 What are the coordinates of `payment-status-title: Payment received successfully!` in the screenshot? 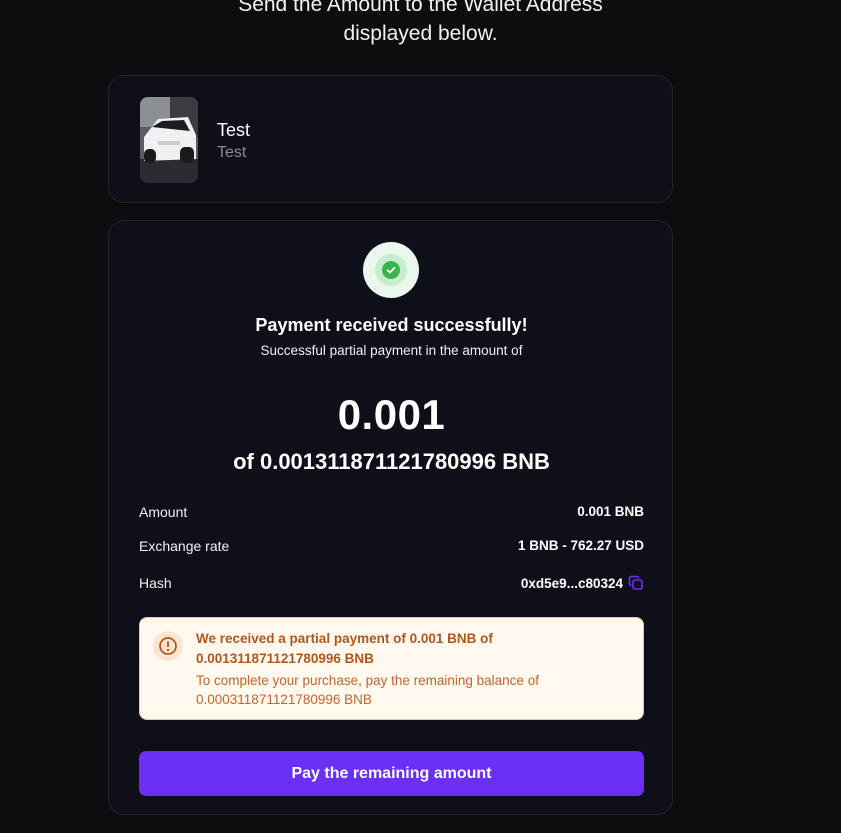 It's located at (391, 325).